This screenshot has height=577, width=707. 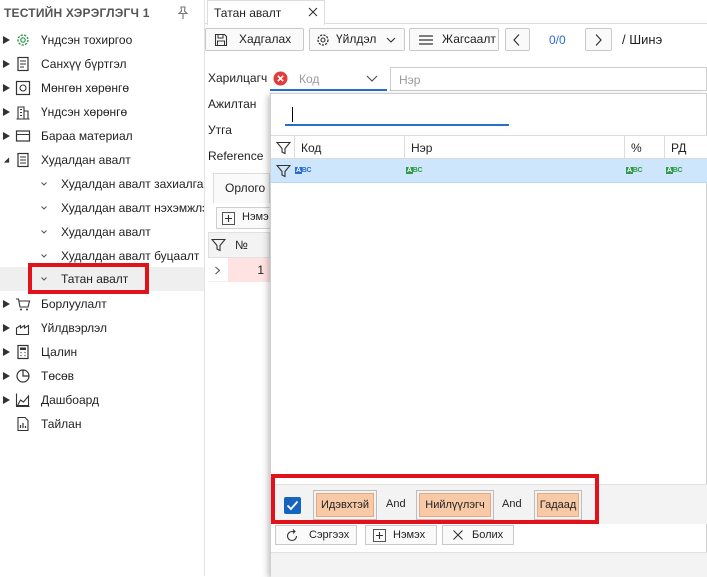 I want to click on save-icon, so click(x=221, y=40).